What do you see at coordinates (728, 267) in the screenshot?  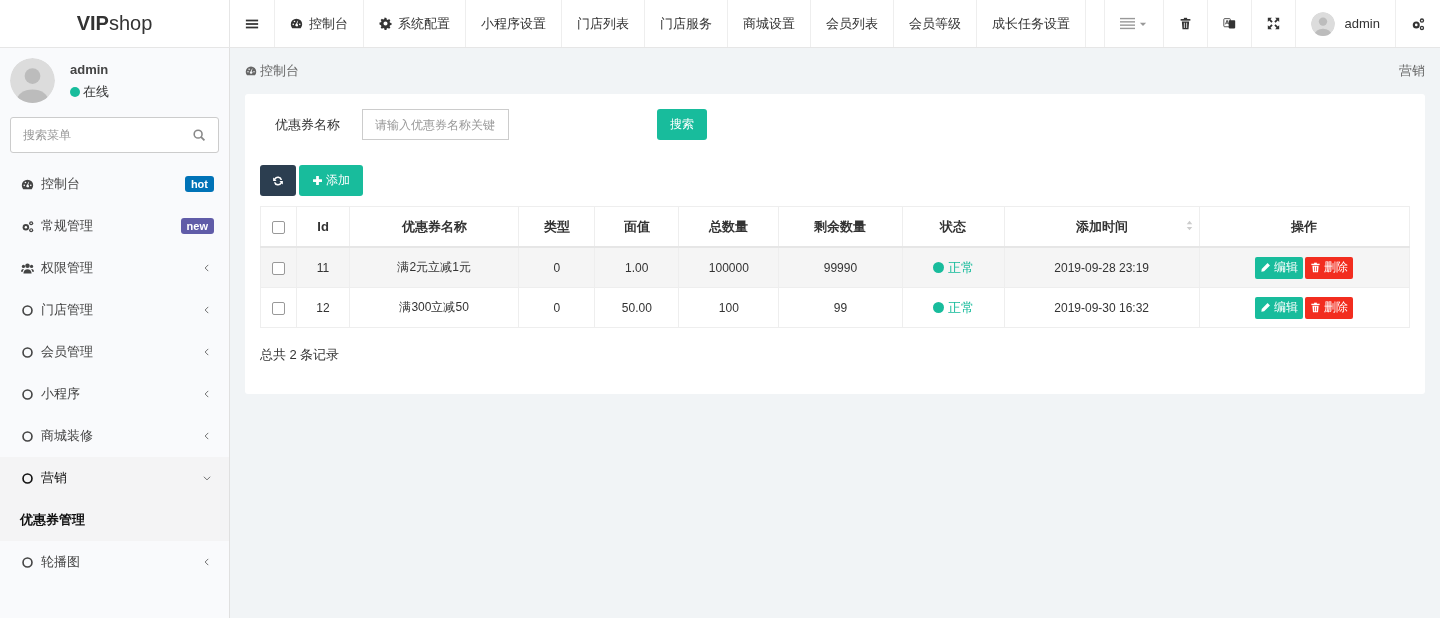 I see `table-cell: 100000` at bounding box center [728, 267].